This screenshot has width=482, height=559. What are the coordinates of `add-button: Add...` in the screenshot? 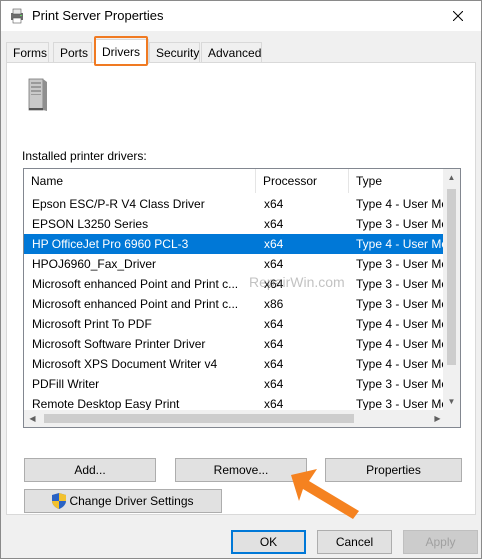 It's located at (90, 470).